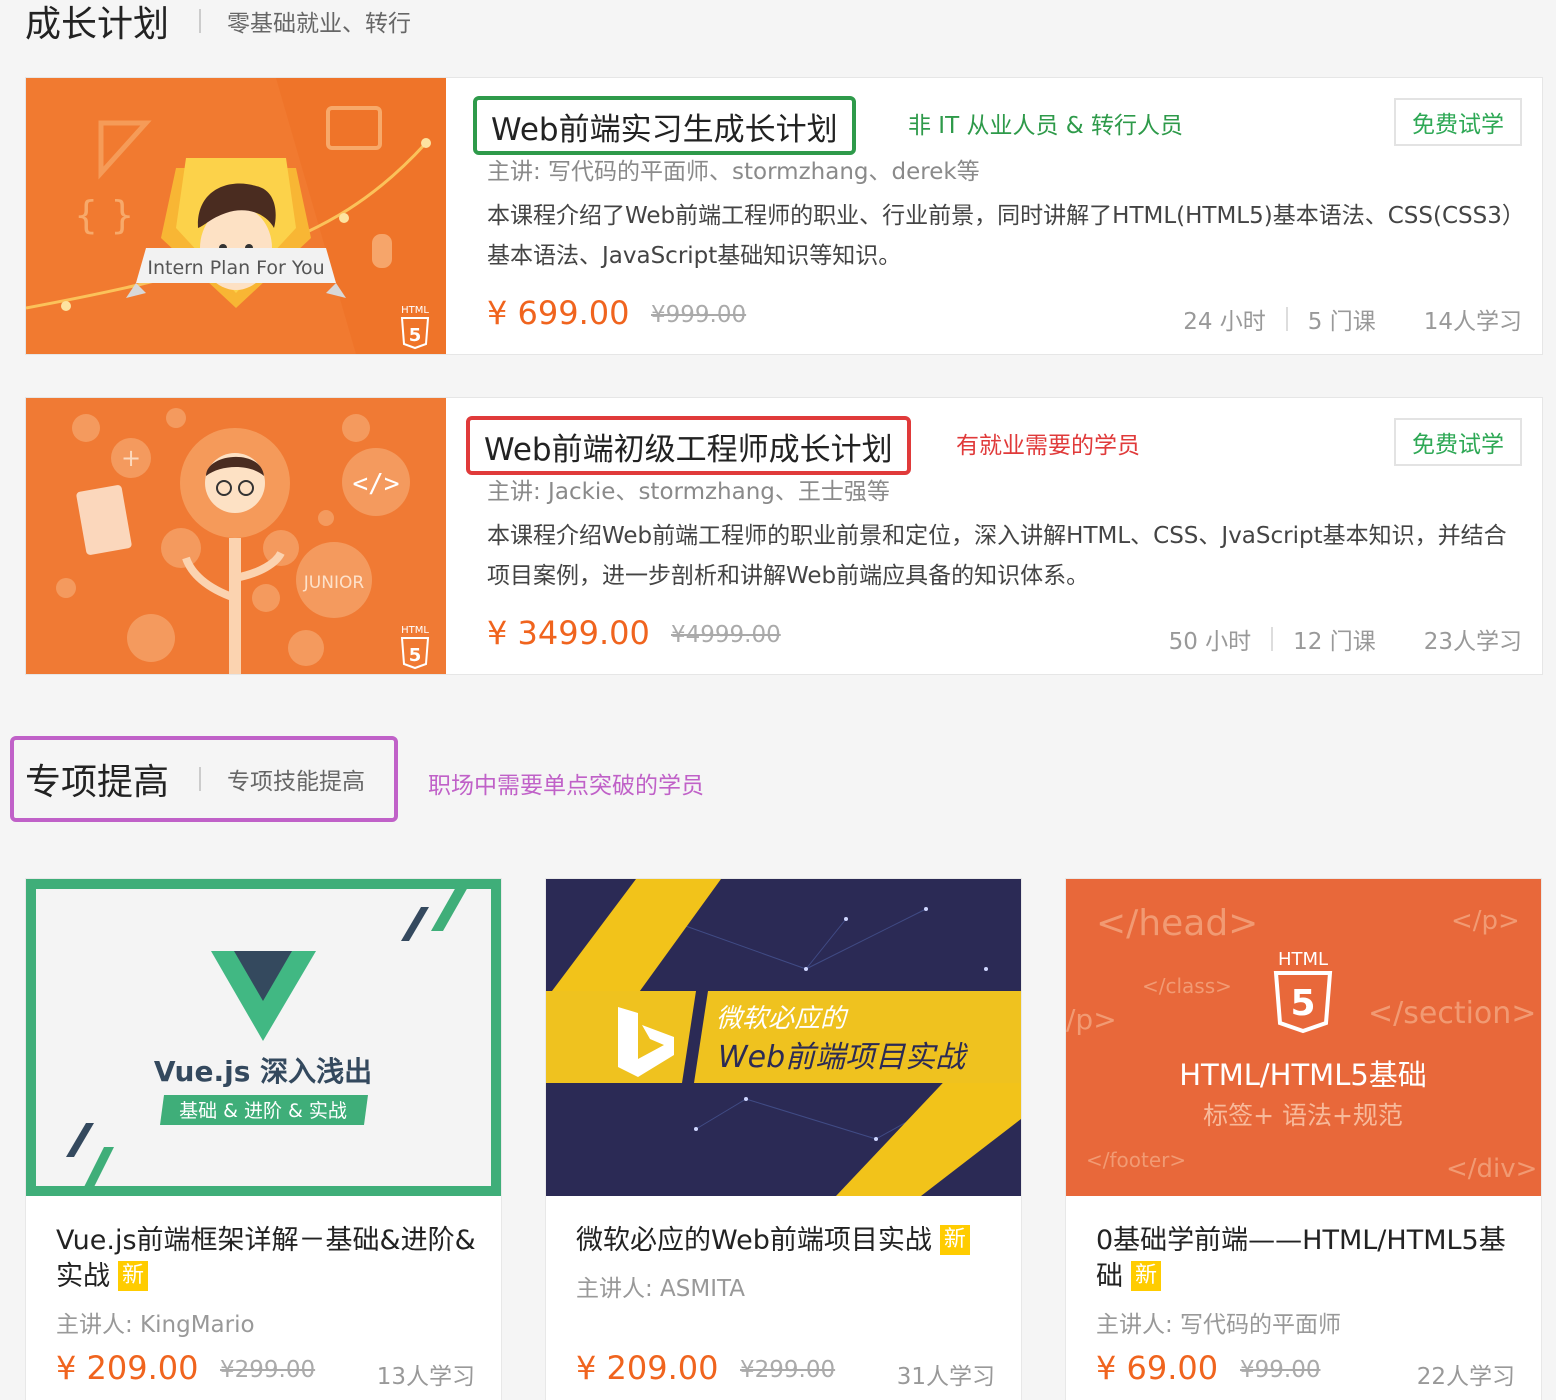  I want to click on course-teacher: 主讲人: ASMITA, so click(661, 1289).